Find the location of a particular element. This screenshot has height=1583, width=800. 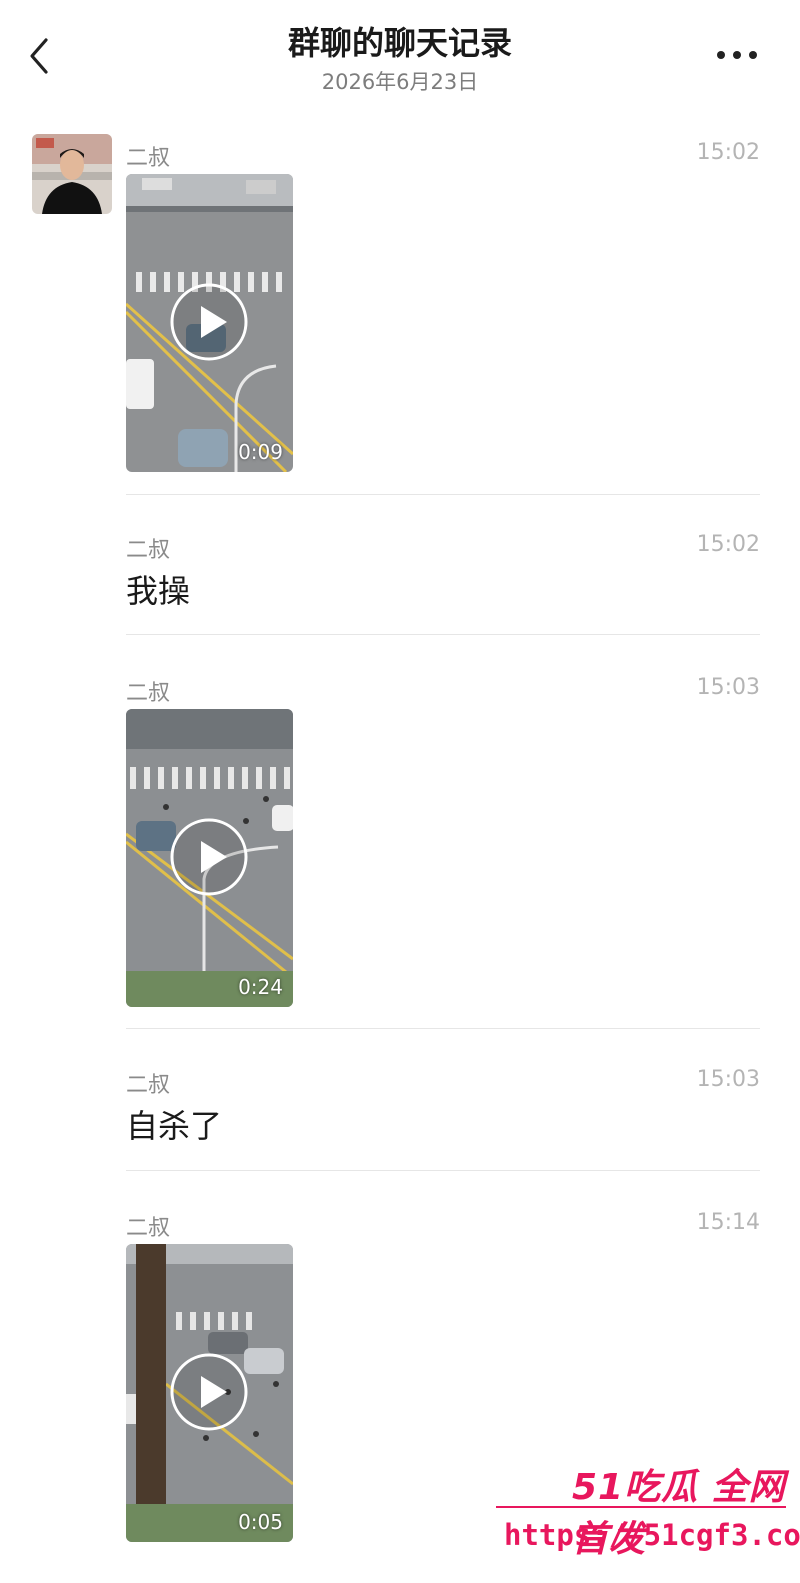

video-thumbnail: 0:24 is located at coordinates (209, 858).